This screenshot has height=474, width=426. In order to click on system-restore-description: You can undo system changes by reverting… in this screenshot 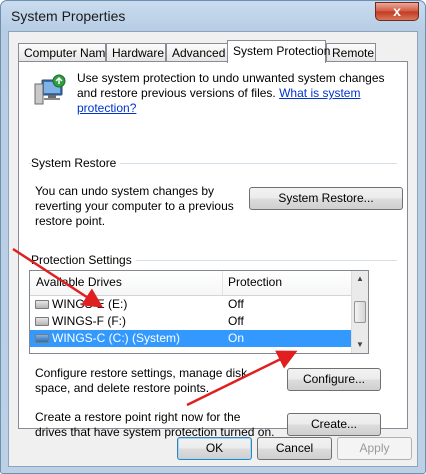, I will do `click(134, 206)`.